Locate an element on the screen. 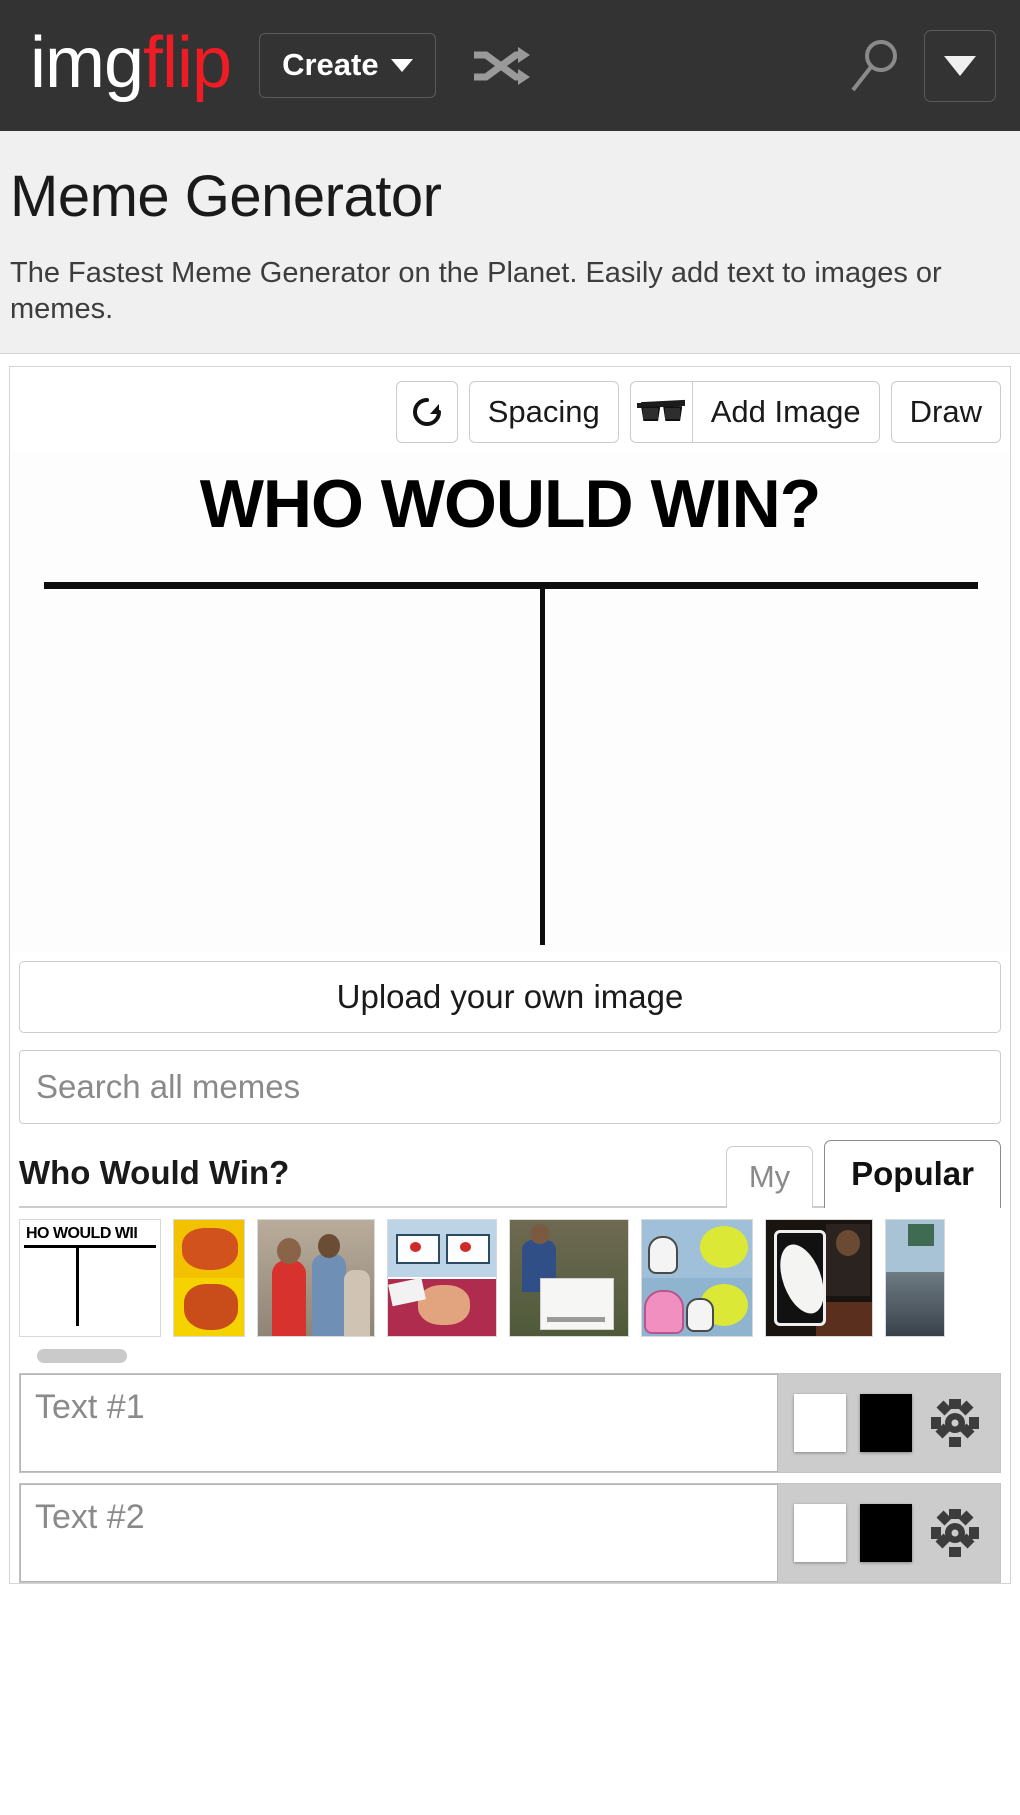  add-image-group: Add Image is located at coordinates (754, 412).